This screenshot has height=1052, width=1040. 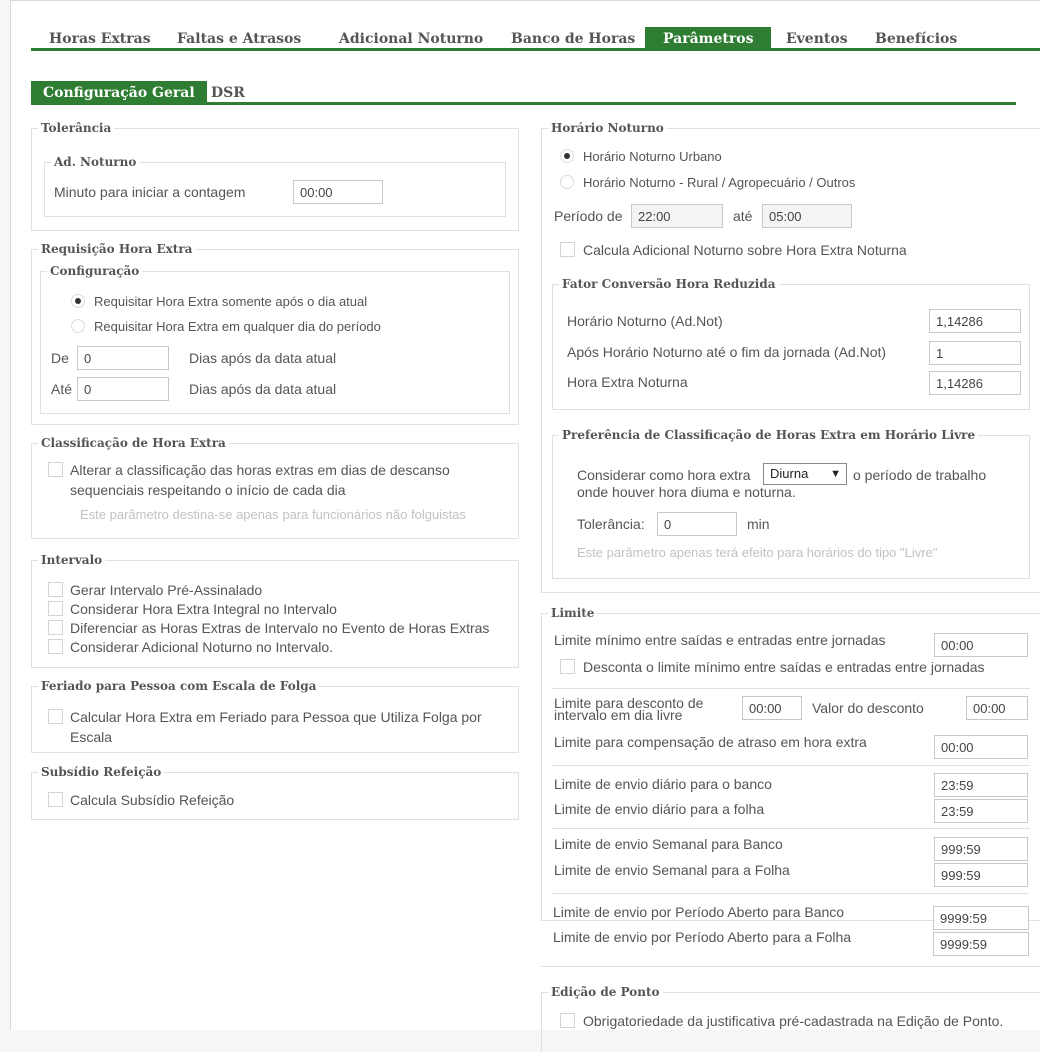 What do you see at coordinates (55, 799) in the screenshot?
I see `checkbox-subsidio` at bounding box center [55, 799].